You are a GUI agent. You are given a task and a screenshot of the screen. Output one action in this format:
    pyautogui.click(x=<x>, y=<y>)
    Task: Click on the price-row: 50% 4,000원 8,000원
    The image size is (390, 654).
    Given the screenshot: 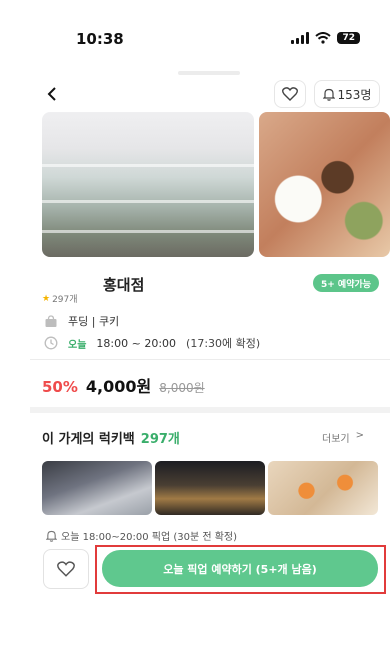 What is the action you would take?
    pyautogui.click(x=123, y=385)
    